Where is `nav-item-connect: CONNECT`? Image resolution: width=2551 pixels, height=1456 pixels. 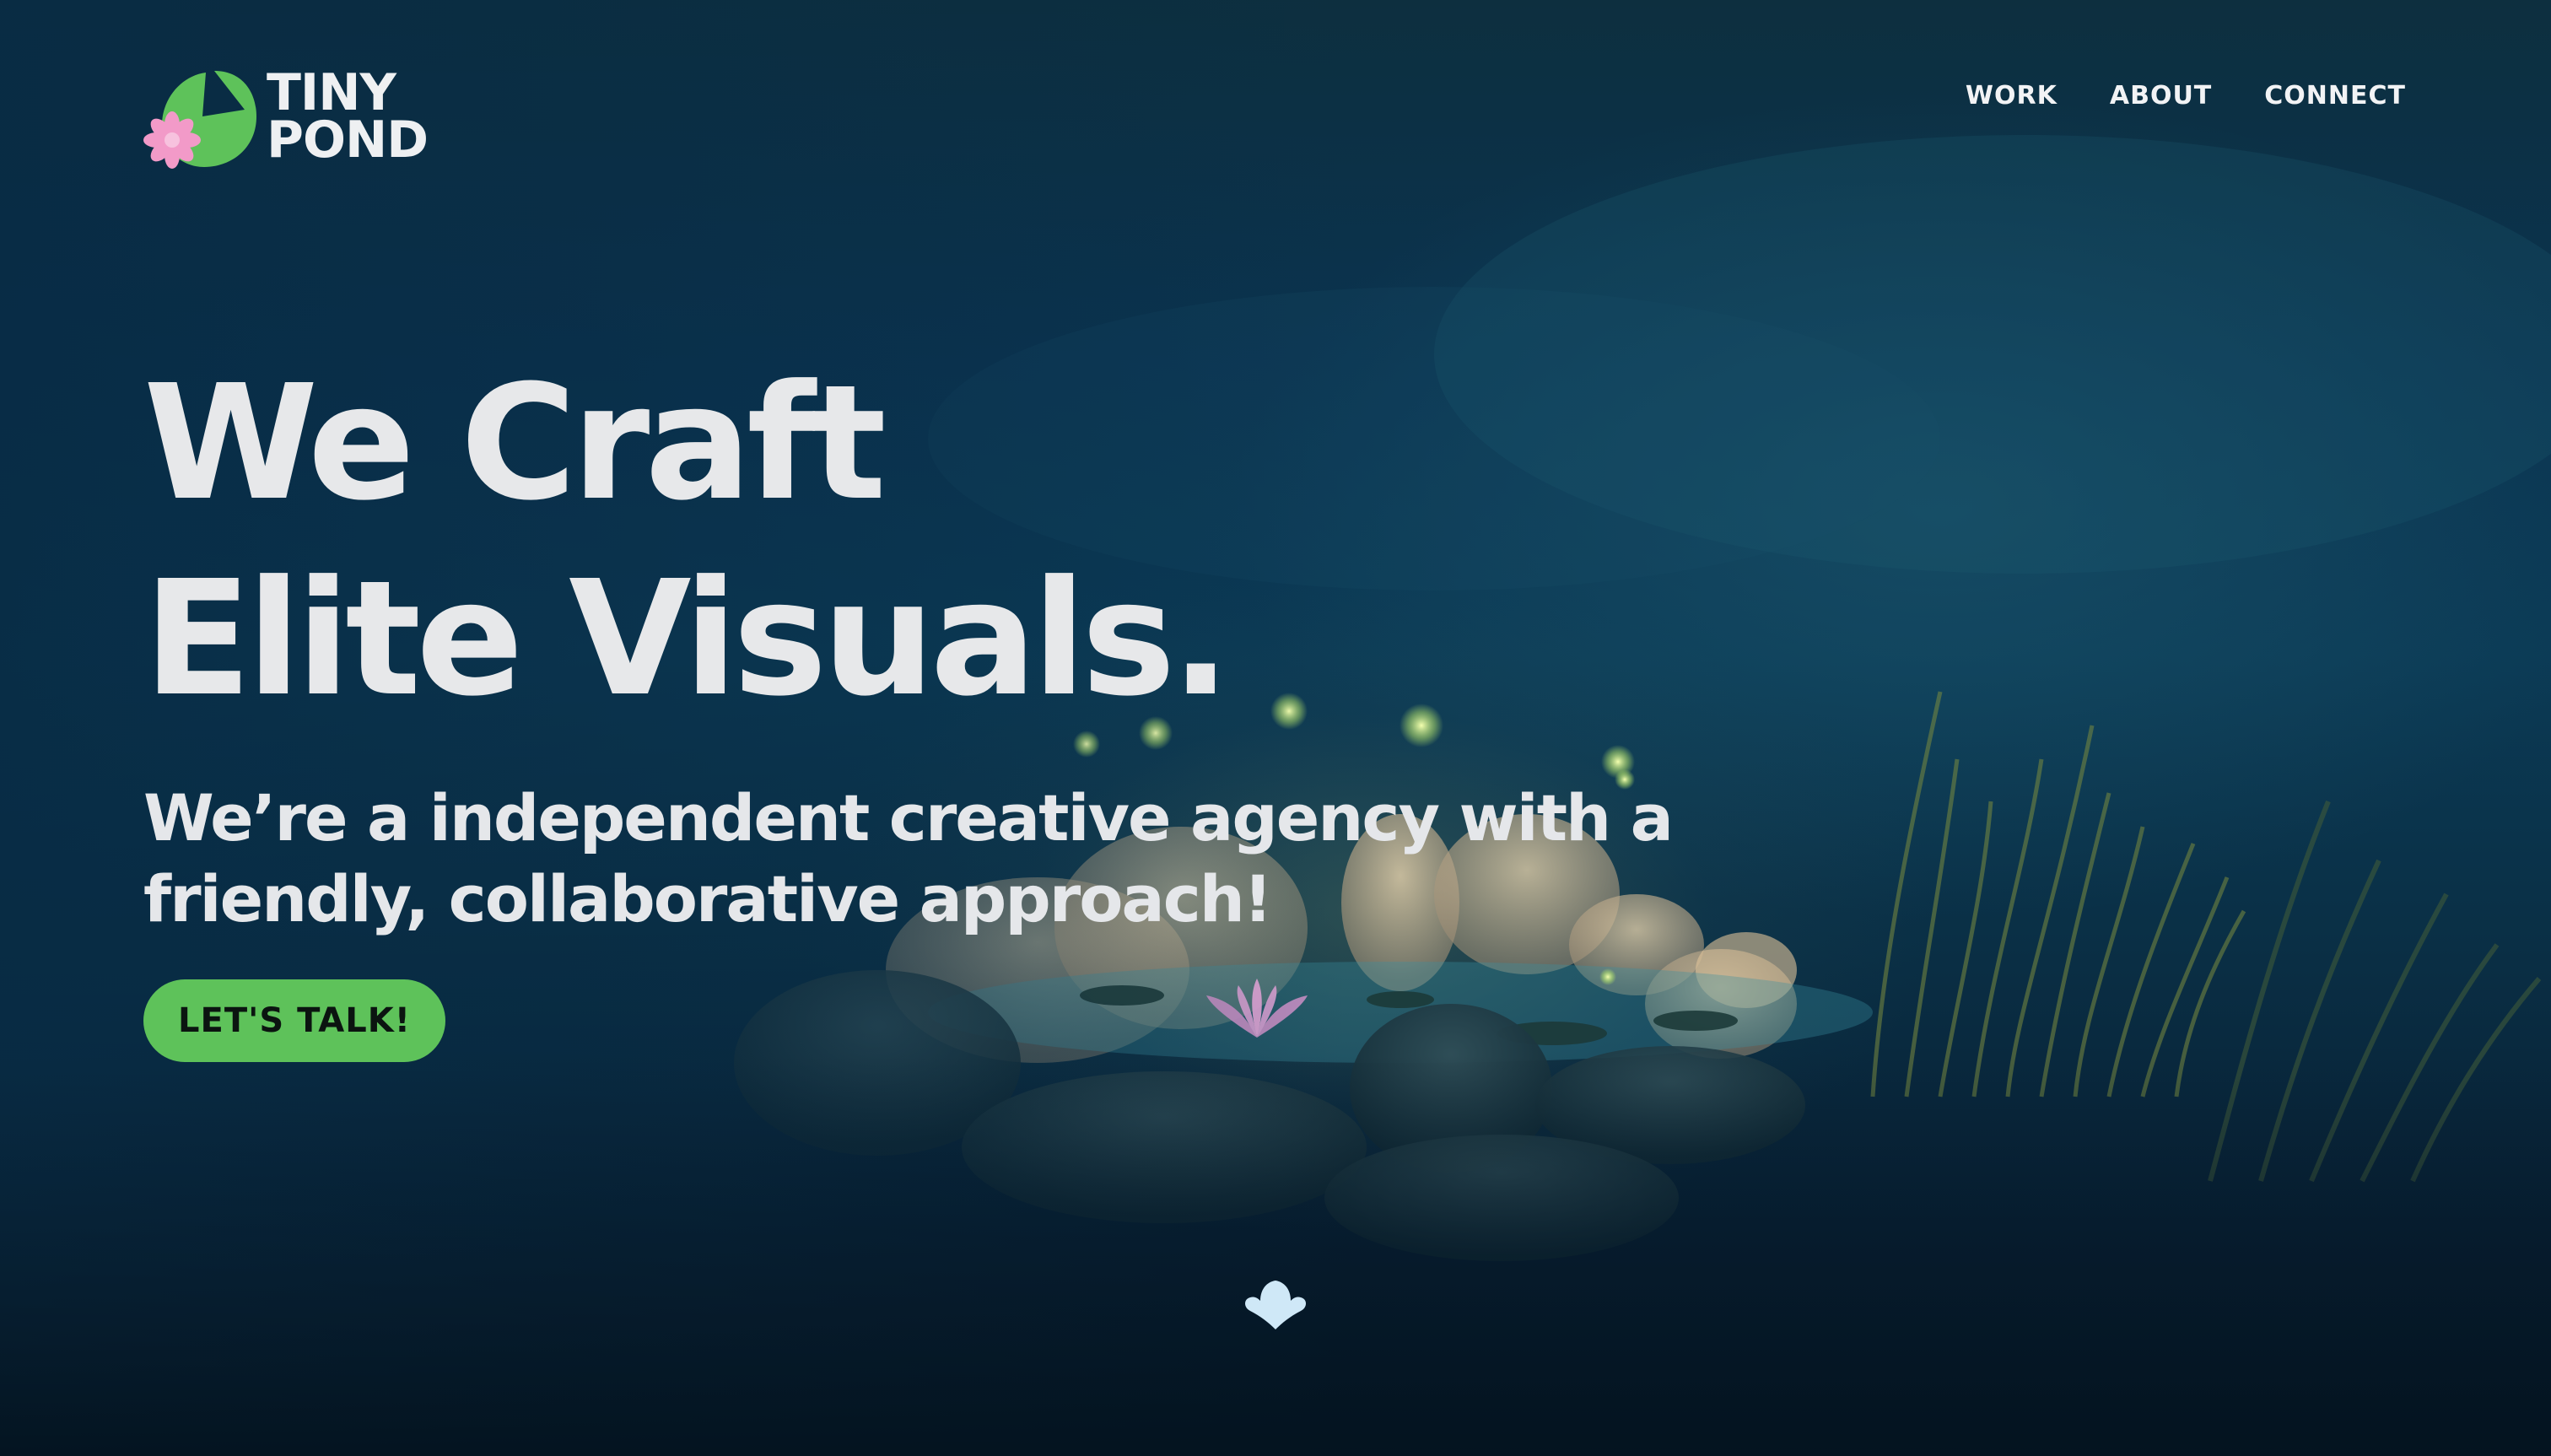 nav-item-connect: CONNECT is located at coordinates (2335, 96).